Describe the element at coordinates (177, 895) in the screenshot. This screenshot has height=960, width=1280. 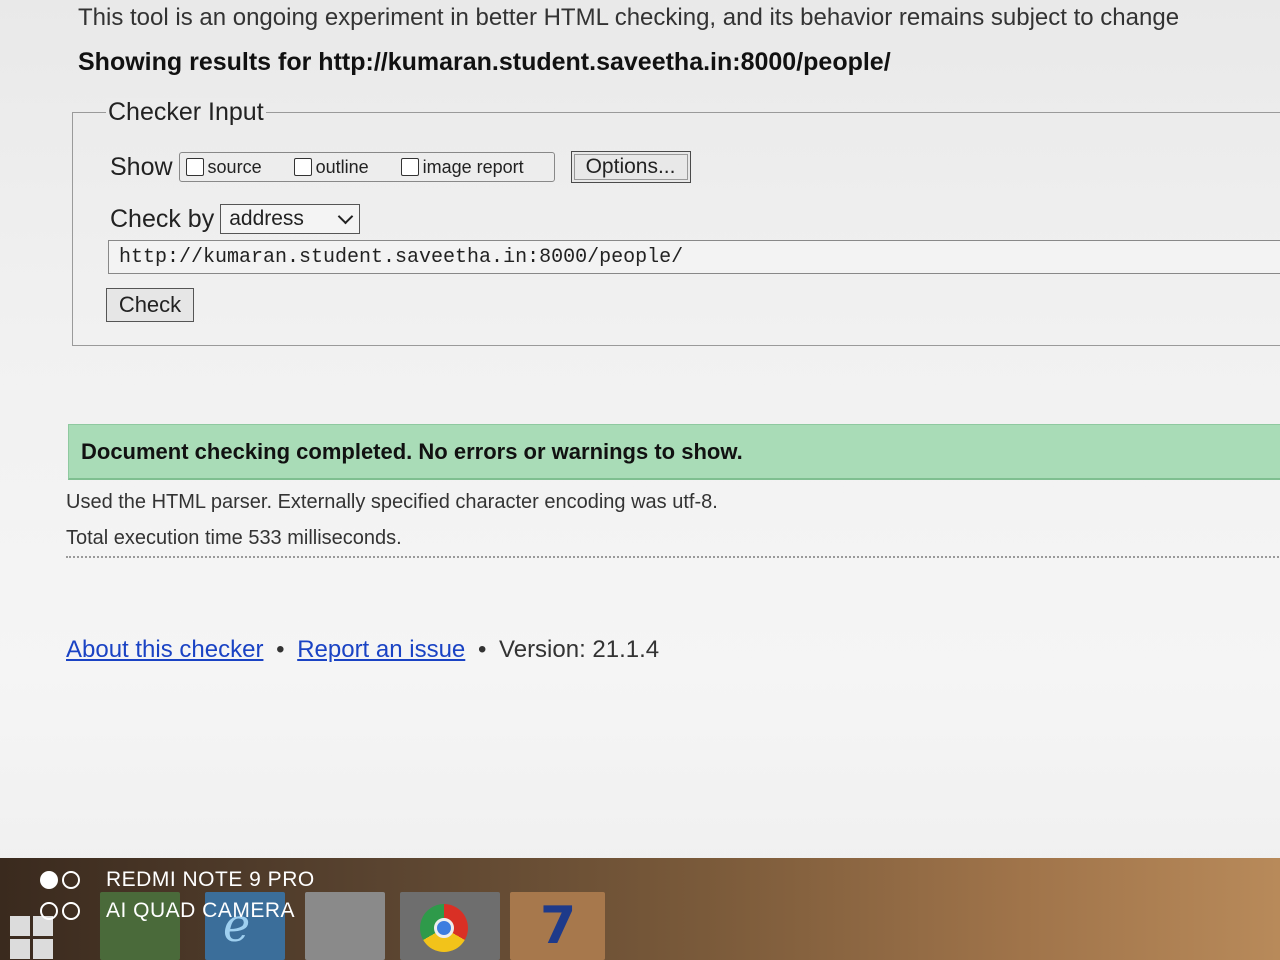
I see `camera-watermark: REDMI NOTE 9 PRO AI QUAD CAMERA` at that location.